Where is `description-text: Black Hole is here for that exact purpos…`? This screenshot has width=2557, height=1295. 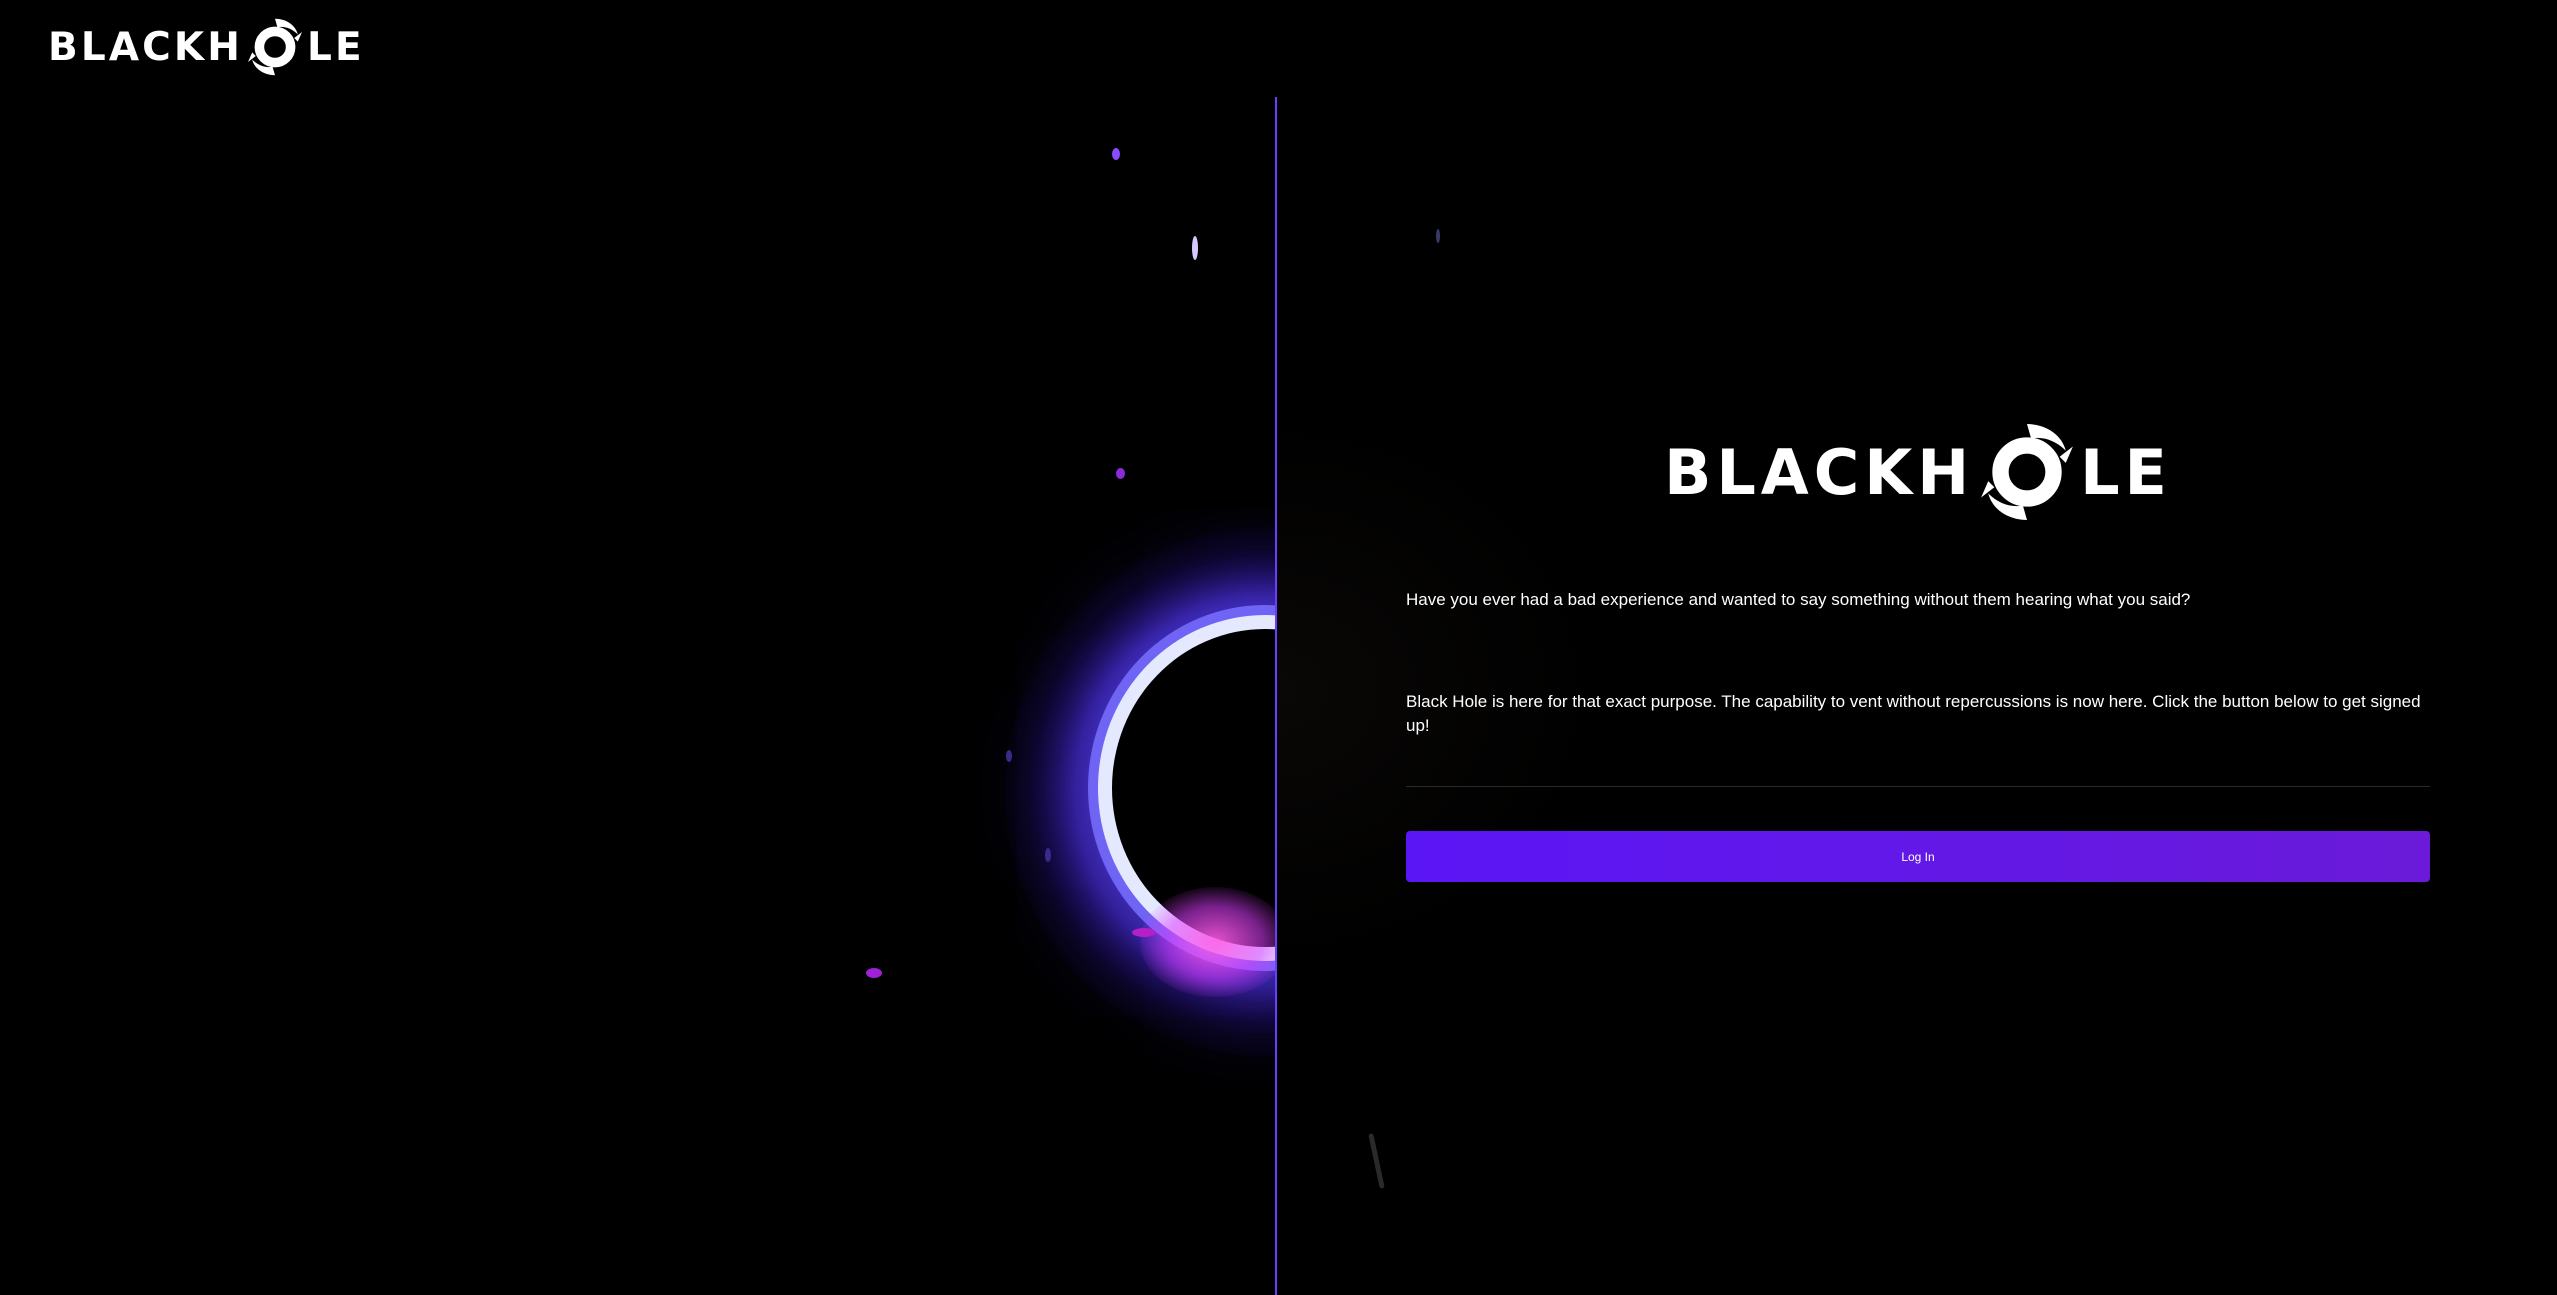 description-text: Black Hole is here for that exact purpos… is located at coordinates (1913, 713).